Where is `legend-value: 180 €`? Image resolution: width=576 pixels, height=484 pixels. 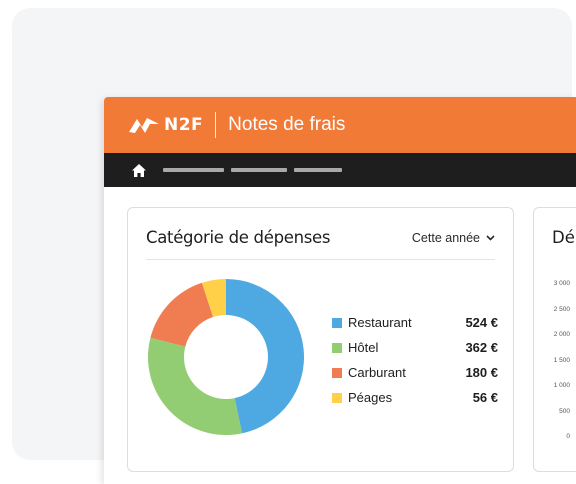
legend-value: 180 € is located at coordinates (481, 372).